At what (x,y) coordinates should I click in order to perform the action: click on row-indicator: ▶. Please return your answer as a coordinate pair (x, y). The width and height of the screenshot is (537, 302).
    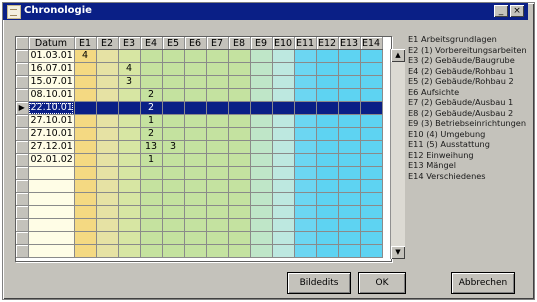
    Looking at the image, I should click on (22, 108).